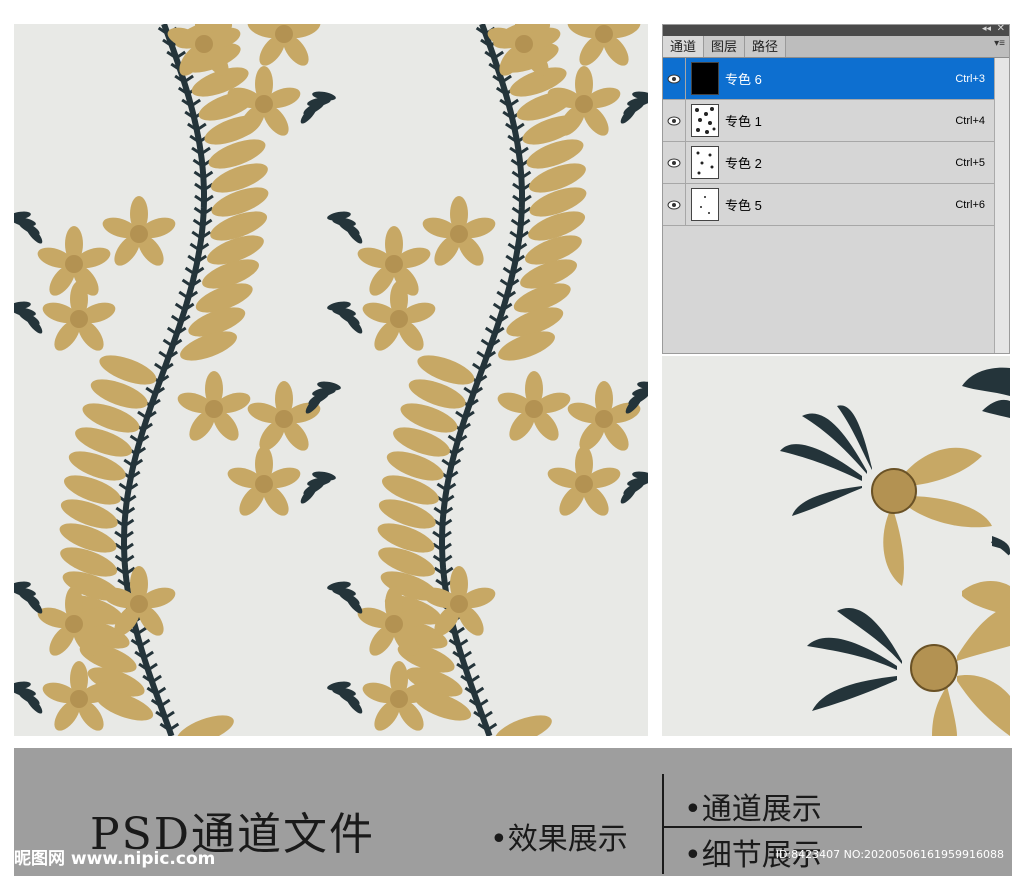 The image size is (1024, 876). I want to click on tab-paths: 路径, so click(766, 46).